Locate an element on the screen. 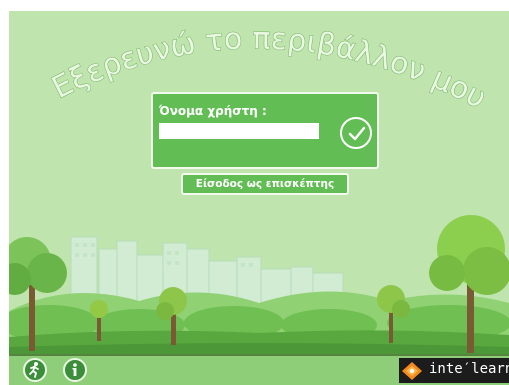 The image size is (509, 385). username-input is located at coordinates (239, 131).